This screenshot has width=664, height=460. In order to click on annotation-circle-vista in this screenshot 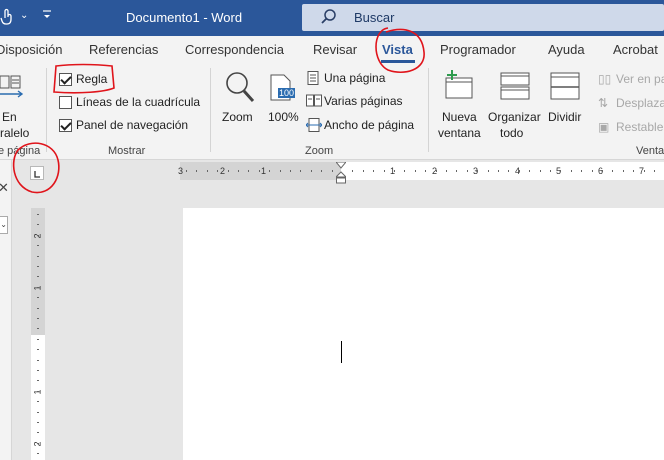, I will do `click(400, 50)`.